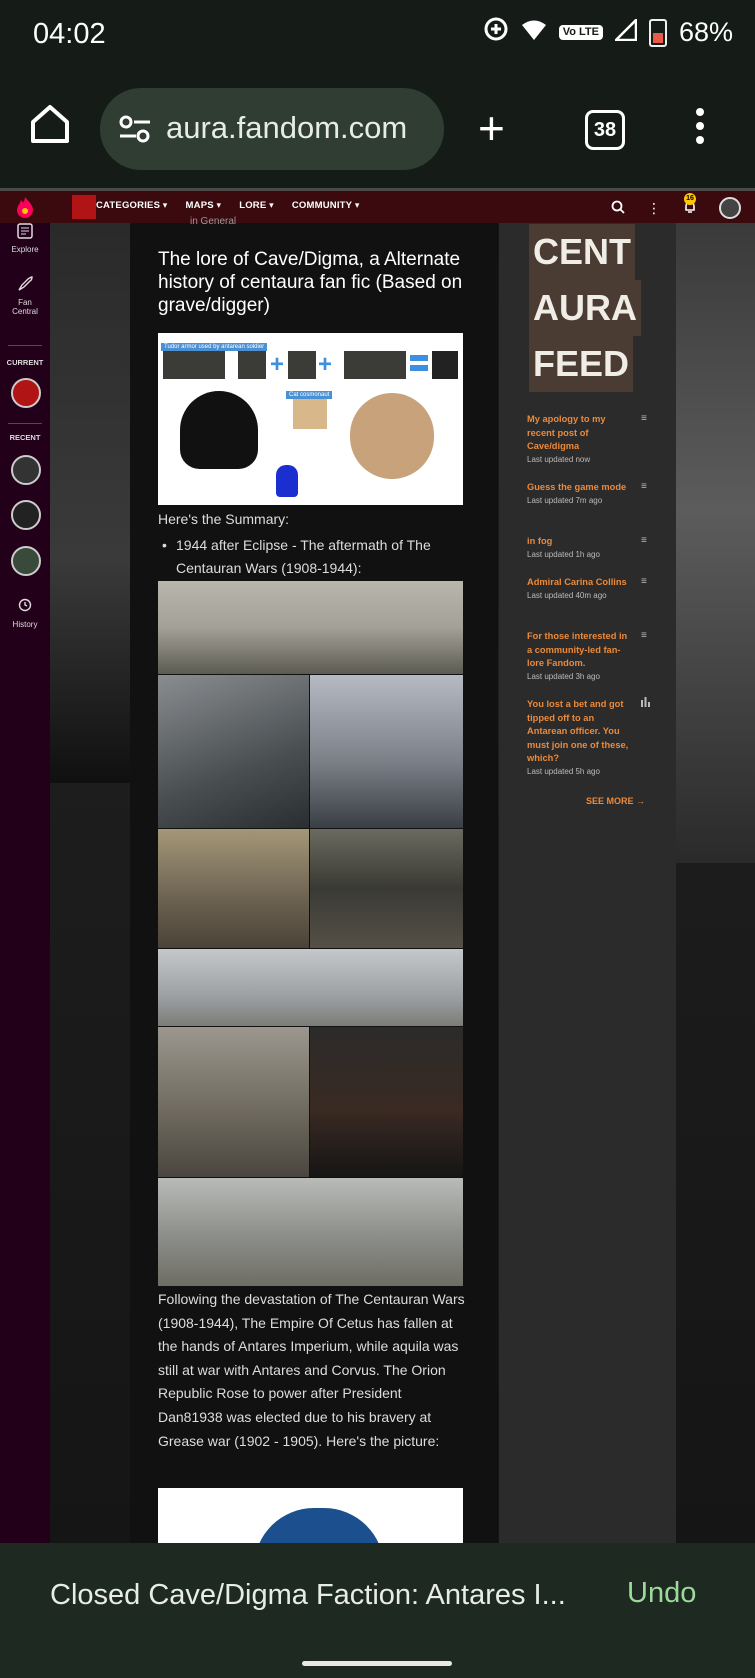  I want to click on feed-item: in fog Last updated 1h ago, so click(579, 547).